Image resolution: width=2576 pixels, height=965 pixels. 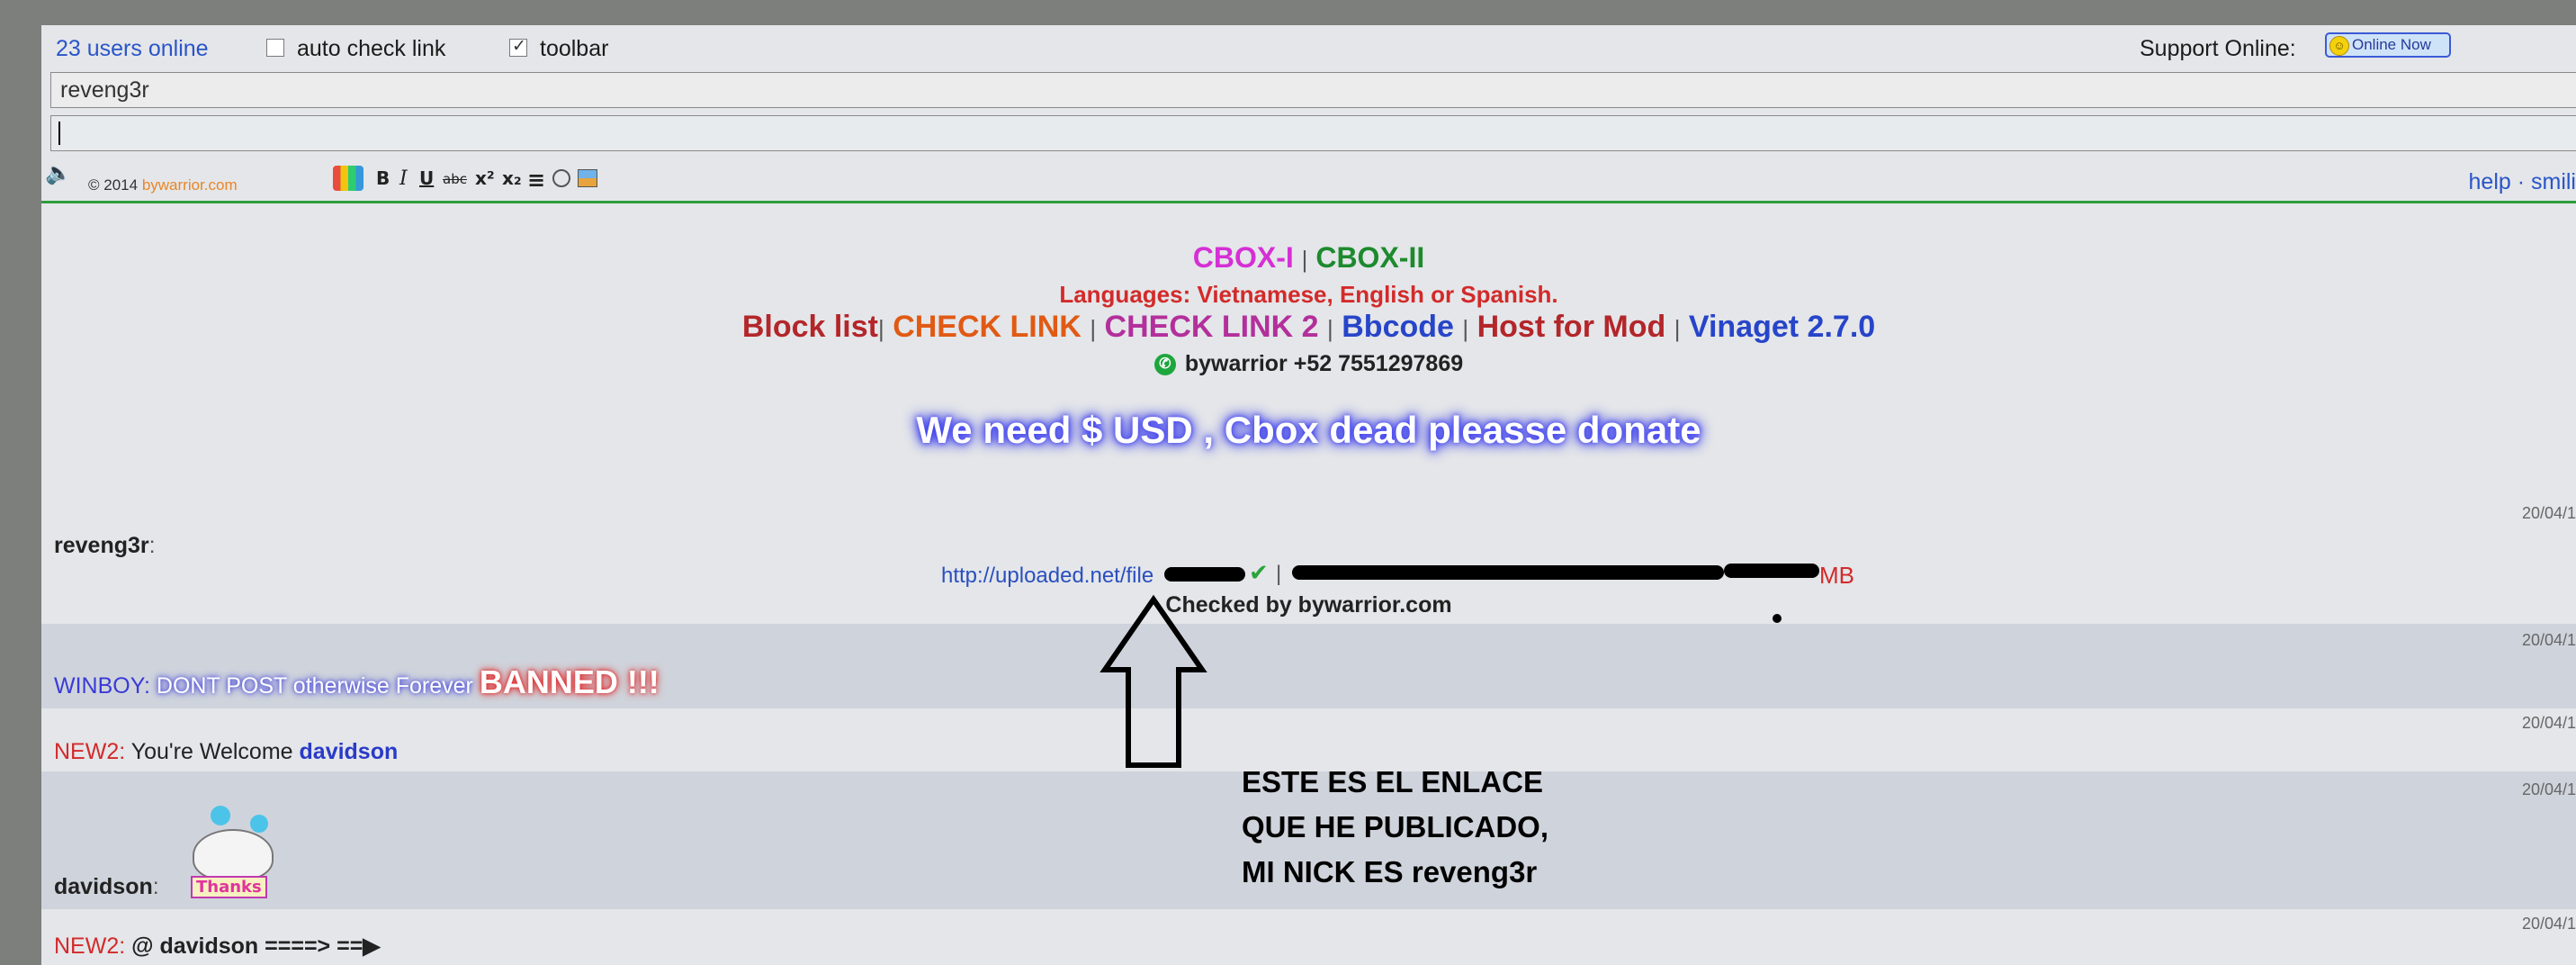 I want to click on bunny-icon, so click(x=234, y=855).